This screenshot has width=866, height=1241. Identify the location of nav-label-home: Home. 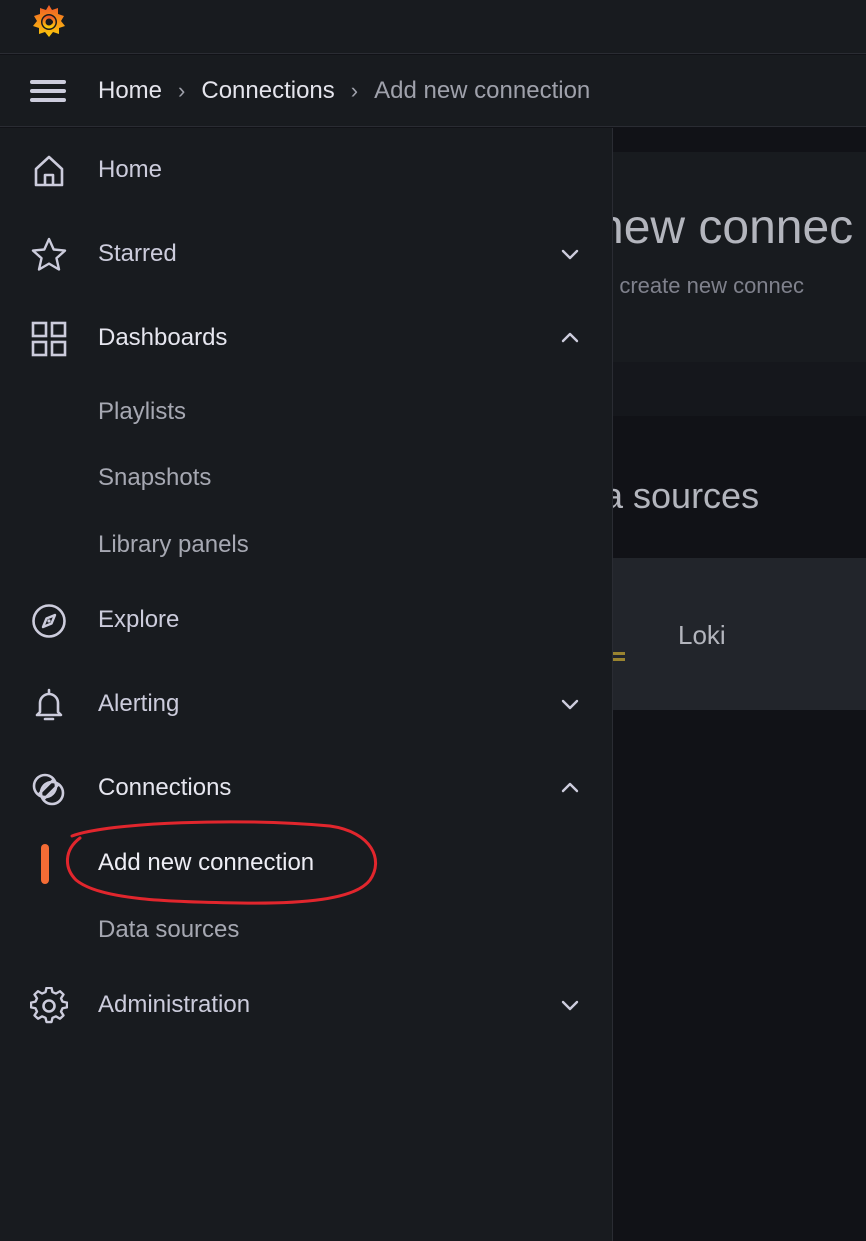
(130, 169).